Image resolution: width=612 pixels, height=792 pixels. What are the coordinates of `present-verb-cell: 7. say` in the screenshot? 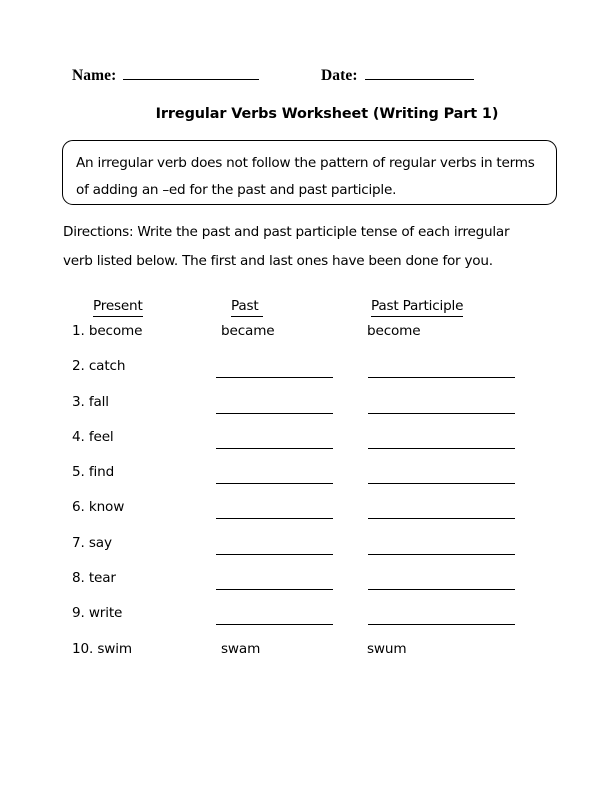 It's located at (92, 542).